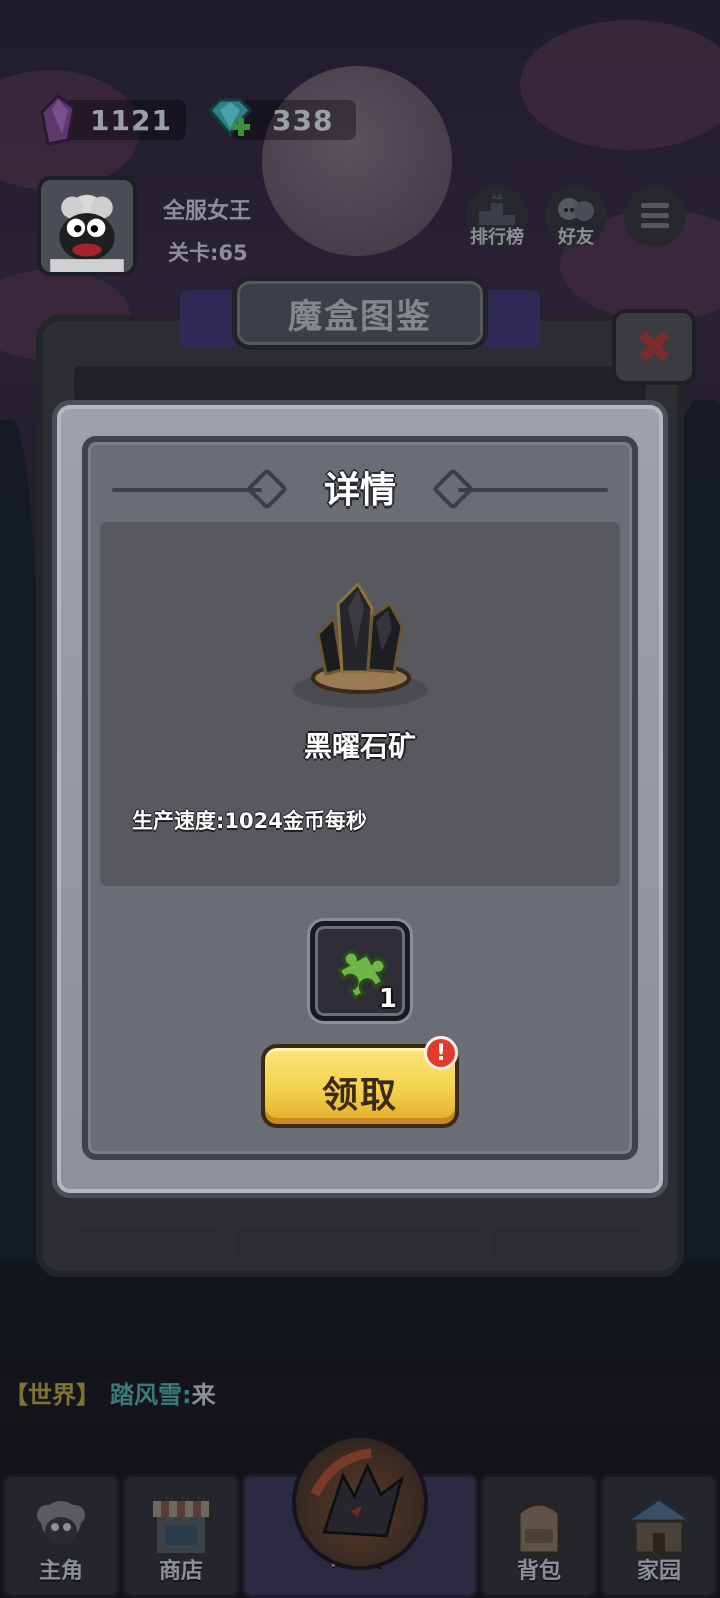  I want to click on friends-icon, so click(576, 209).